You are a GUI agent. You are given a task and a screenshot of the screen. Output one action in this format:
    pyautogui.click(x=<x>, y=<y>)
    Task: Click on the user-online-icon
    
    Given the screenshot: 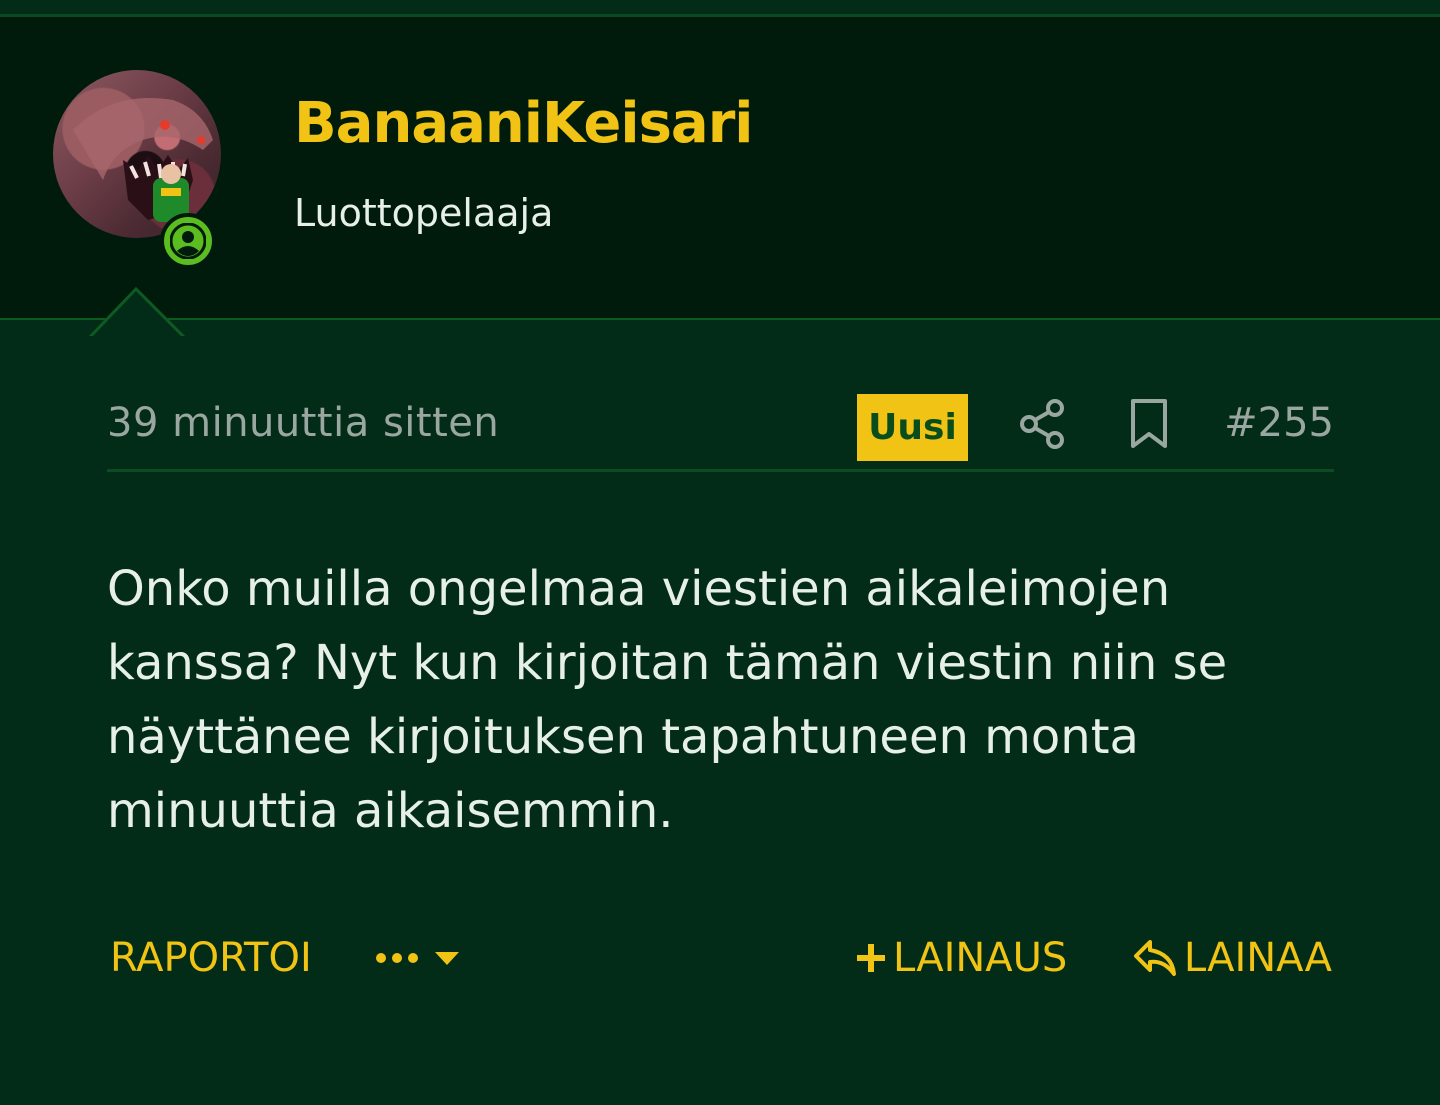 What is the action you would take?
    pyautogui.click(x=188, y=241)
    